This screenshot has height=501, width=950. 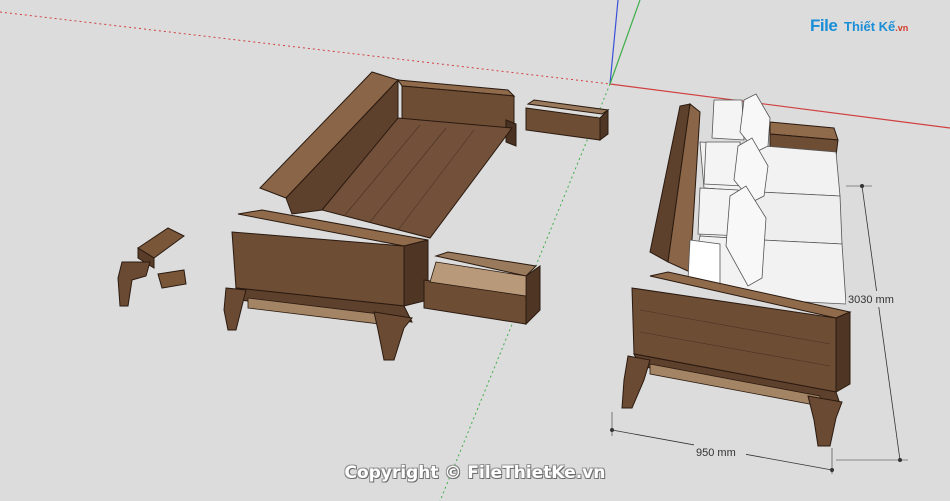 What do you see at coordinates (393, 336) in the screenshot?
I see `right-front-leg` at bounding box center [393, 336].